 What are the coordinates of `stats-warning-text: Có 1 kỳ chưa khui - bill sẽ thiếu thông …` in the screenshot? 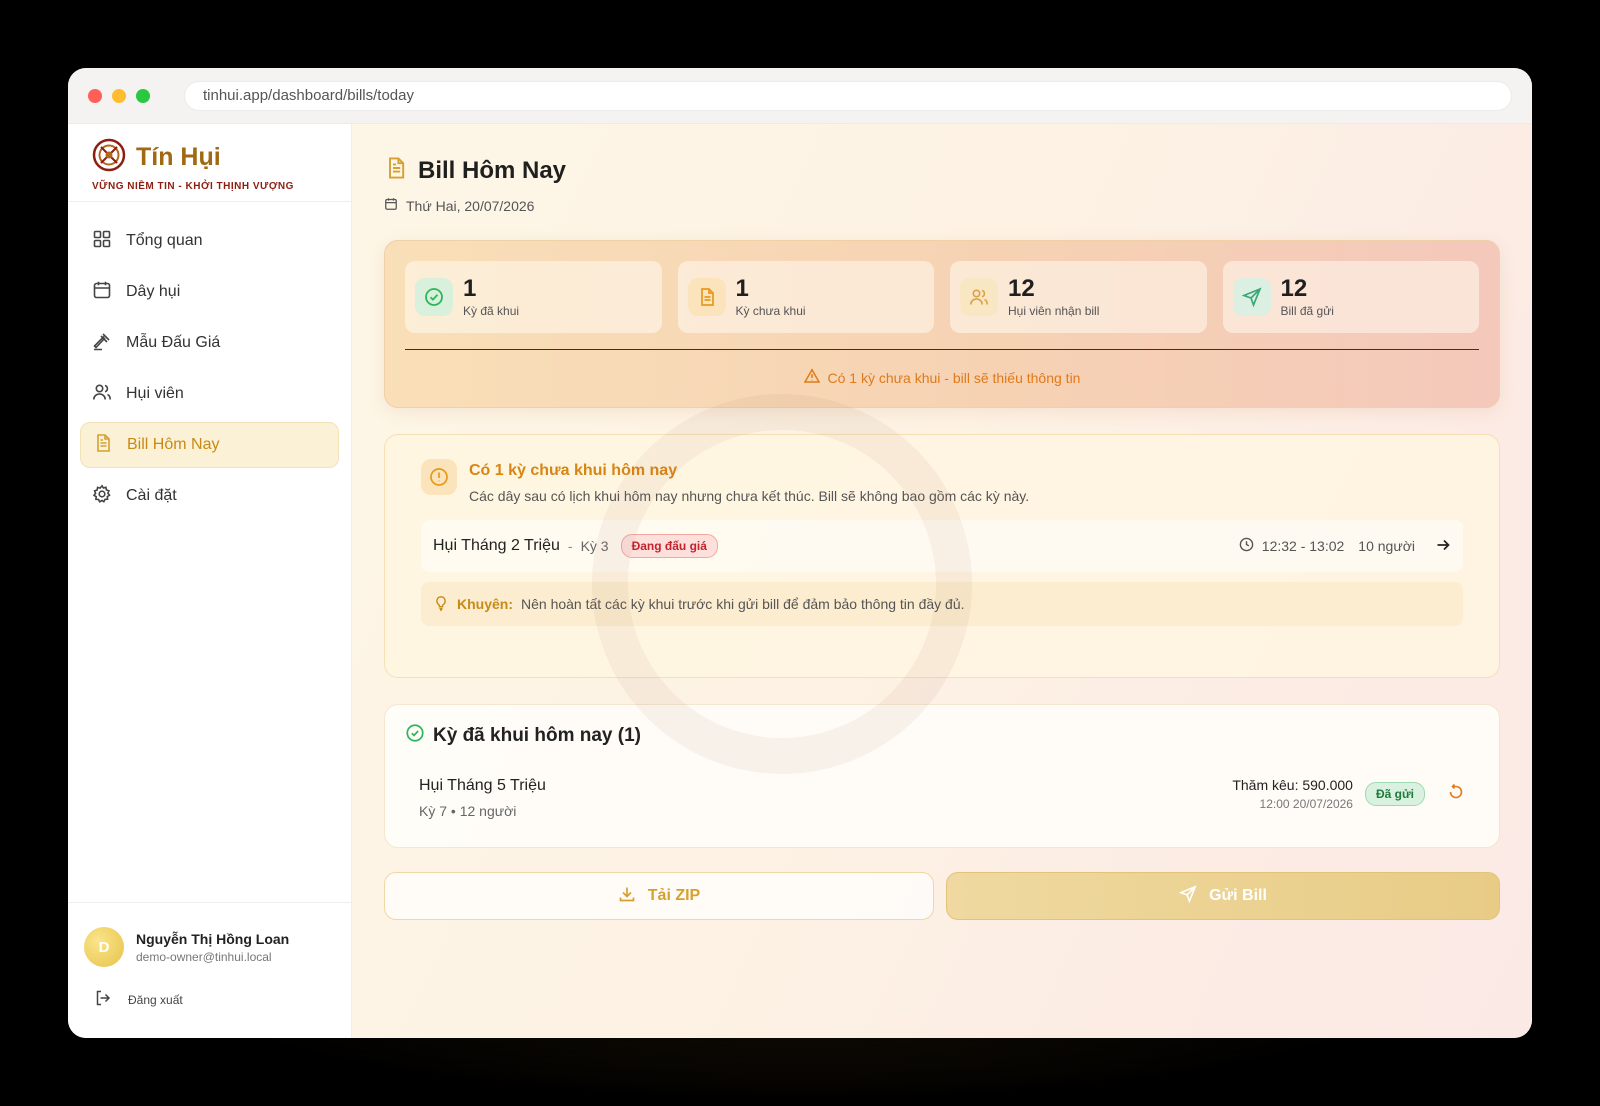 It's located at (954, 377).